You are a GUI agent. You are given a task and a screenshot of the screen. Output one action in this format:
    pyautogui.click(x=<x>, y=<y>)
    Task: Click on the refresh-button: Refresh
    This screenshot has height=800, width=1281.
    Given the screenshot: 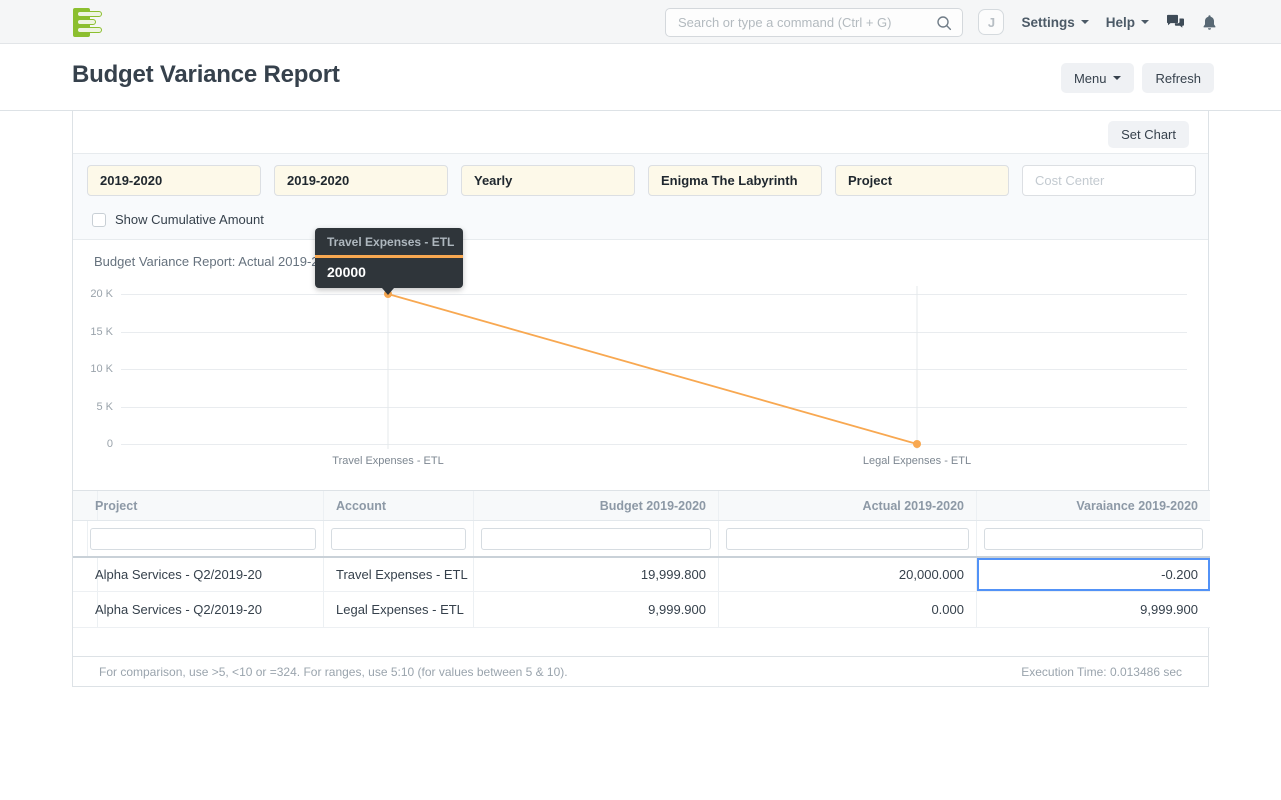 What is the action you would take?
    pyautogui.click(x=1178, y=78)
    